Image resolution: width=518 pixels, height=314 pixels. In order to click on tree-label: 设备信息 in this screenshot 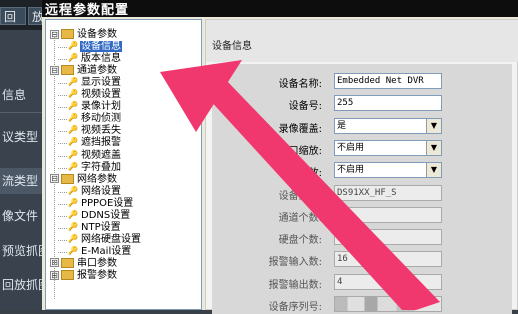, I will do `click(101, 47)`.